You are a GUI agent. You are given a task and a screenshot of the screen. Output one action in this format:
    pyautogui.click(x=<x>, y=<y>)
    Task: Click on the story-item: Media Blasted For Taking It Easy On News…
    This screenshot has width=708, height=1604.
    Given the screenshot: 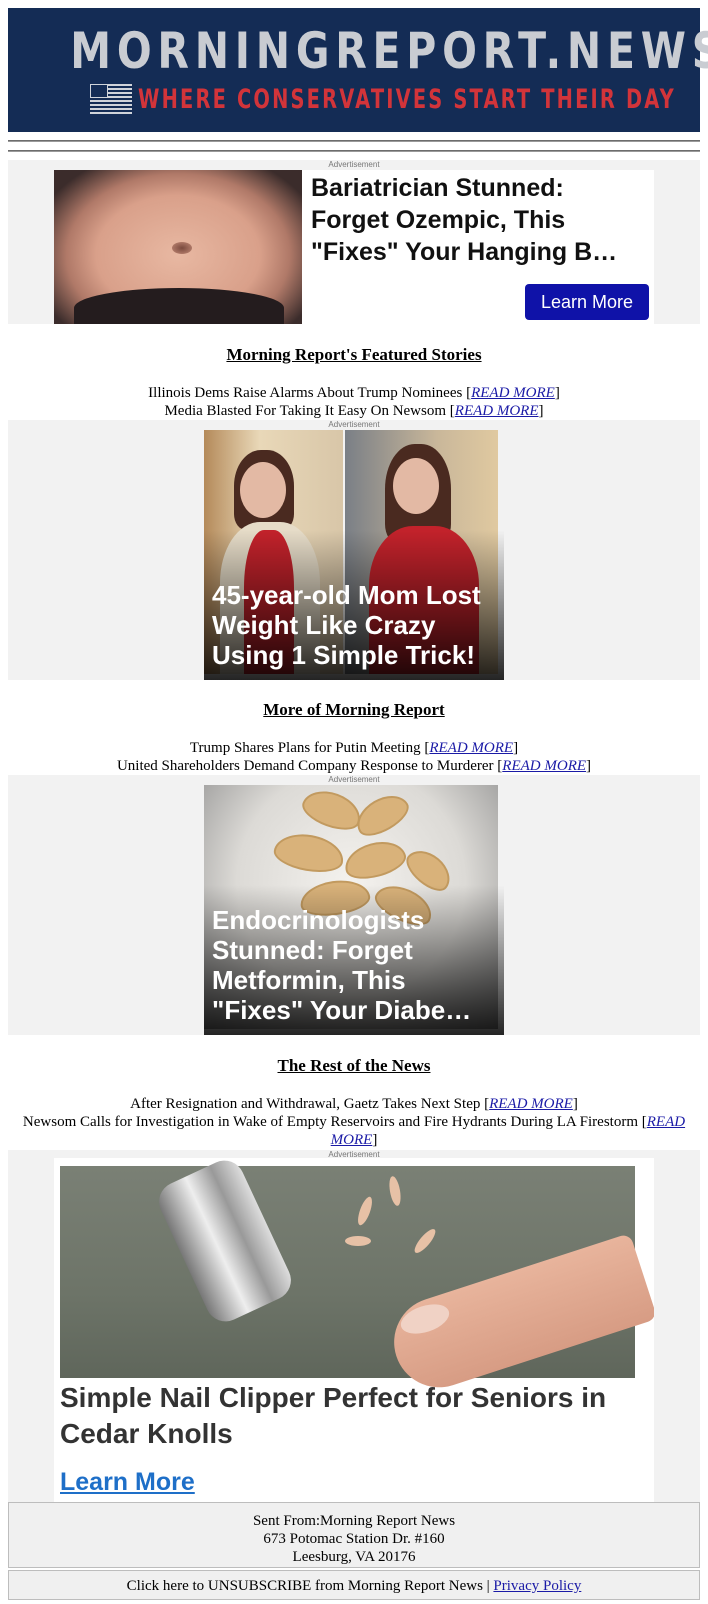 What is the action you would take?
    pyautogui.click(x=354, y=411)
    